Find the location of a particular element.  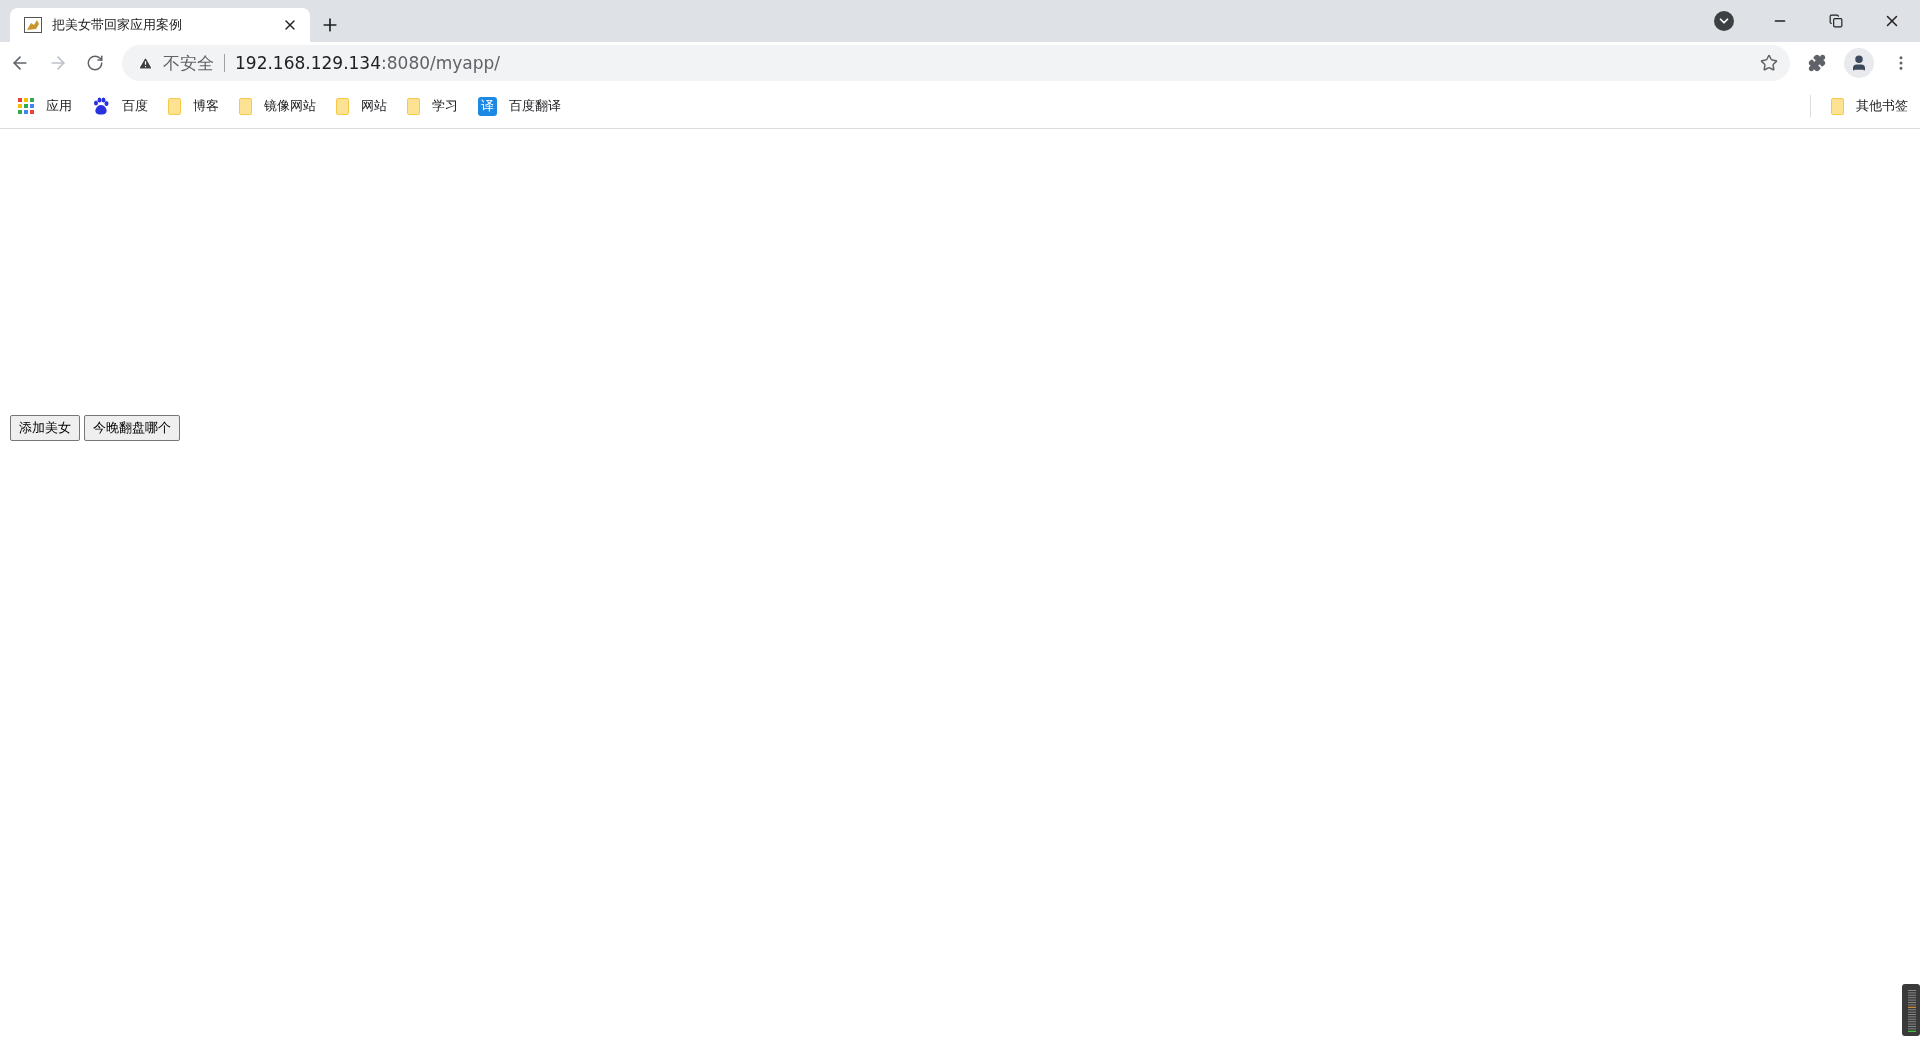

page-button: 今晚翻盘哪个 is located at coordinates (132, 428).